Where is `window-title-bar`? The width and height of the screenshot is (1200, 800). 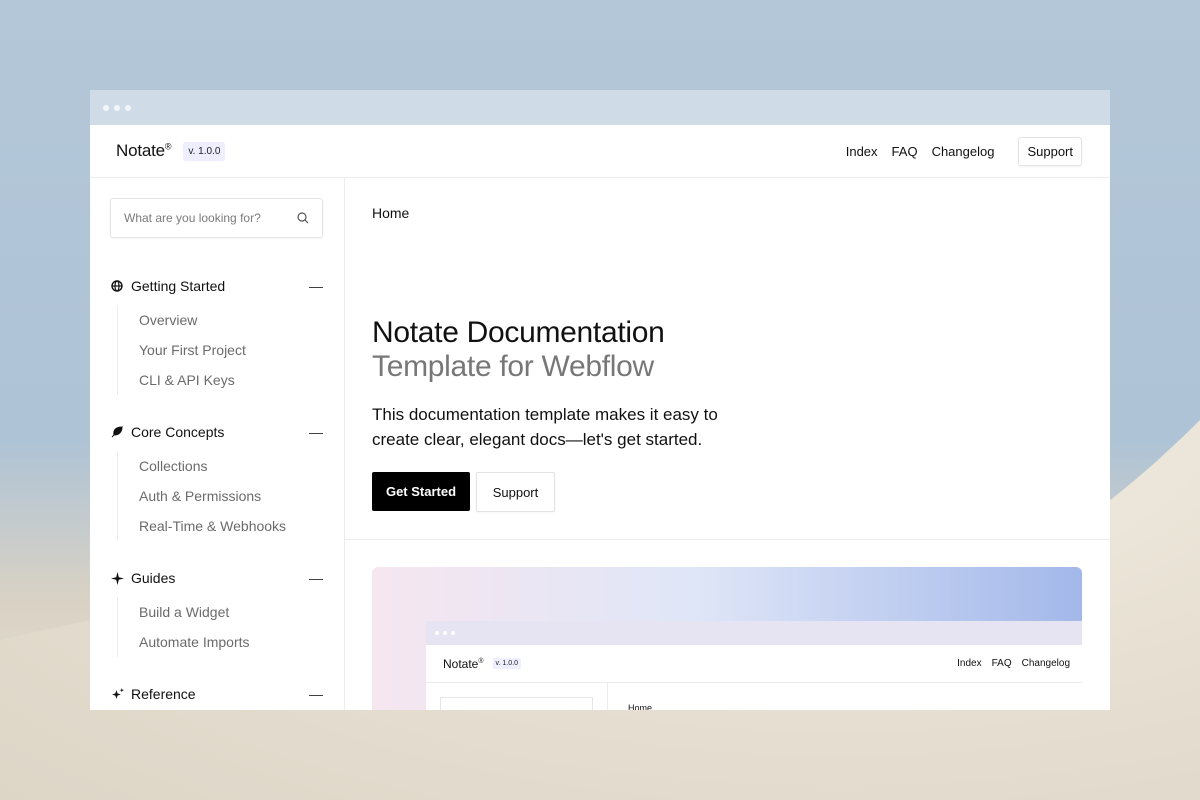 window-title-bar is located at coordinates (600, 107).